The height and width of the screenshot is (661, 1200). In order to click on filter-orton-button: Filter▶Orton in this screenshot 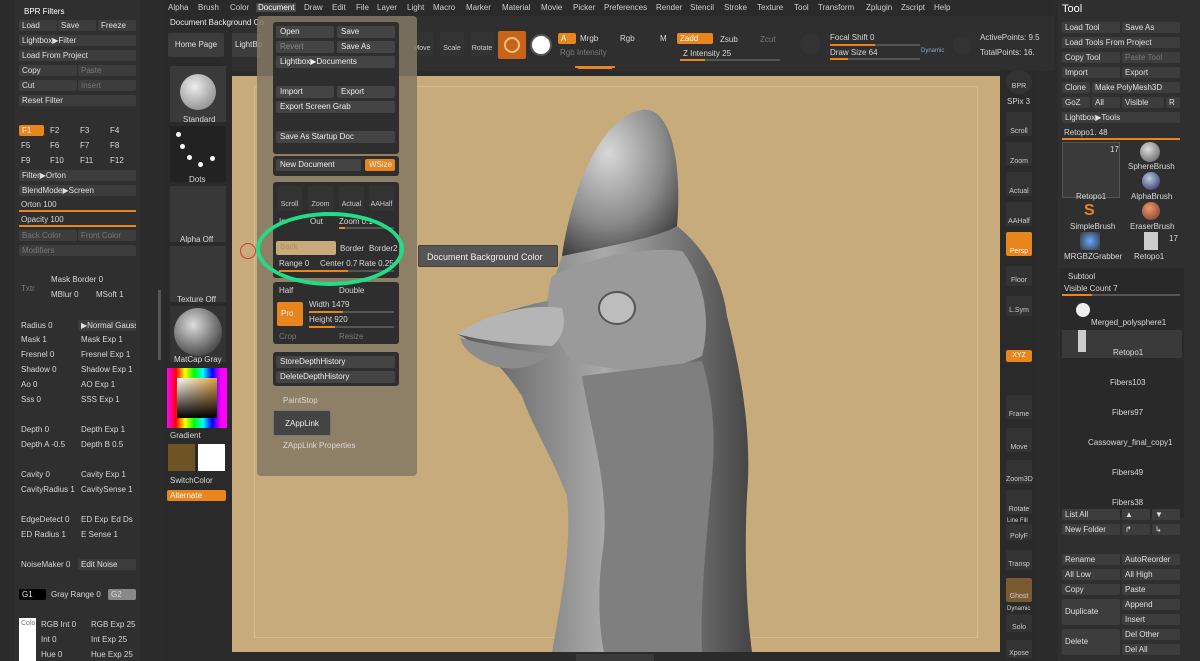, I will do `click(77, 175)`.